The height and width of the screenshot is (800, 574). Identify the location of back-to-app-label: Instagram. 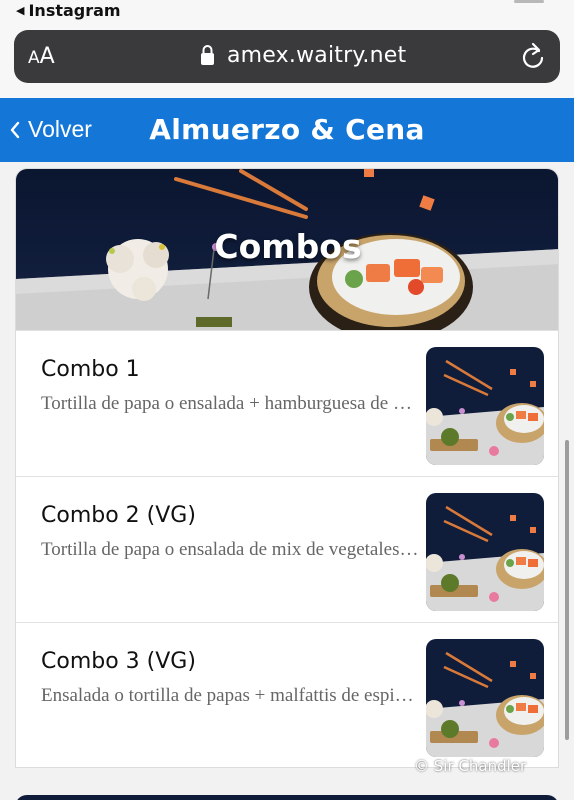
(74, 10).